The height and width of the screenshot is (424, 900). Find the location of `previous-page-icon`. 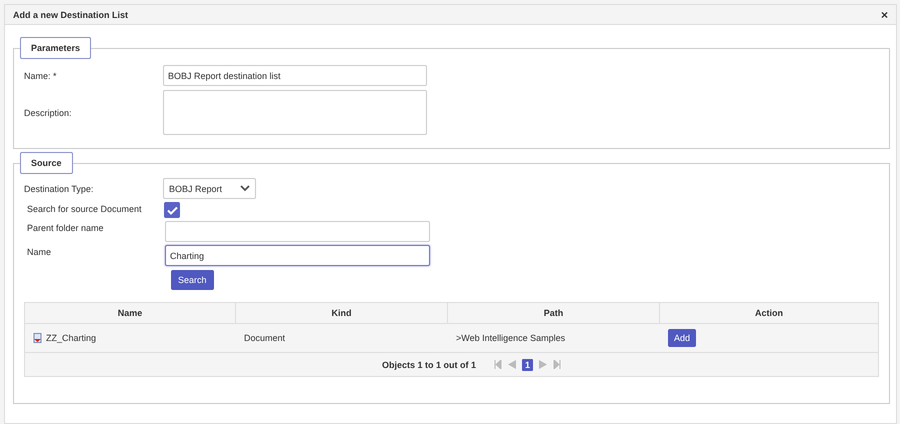

previous-page-icon is located at coordinates (512, 364).